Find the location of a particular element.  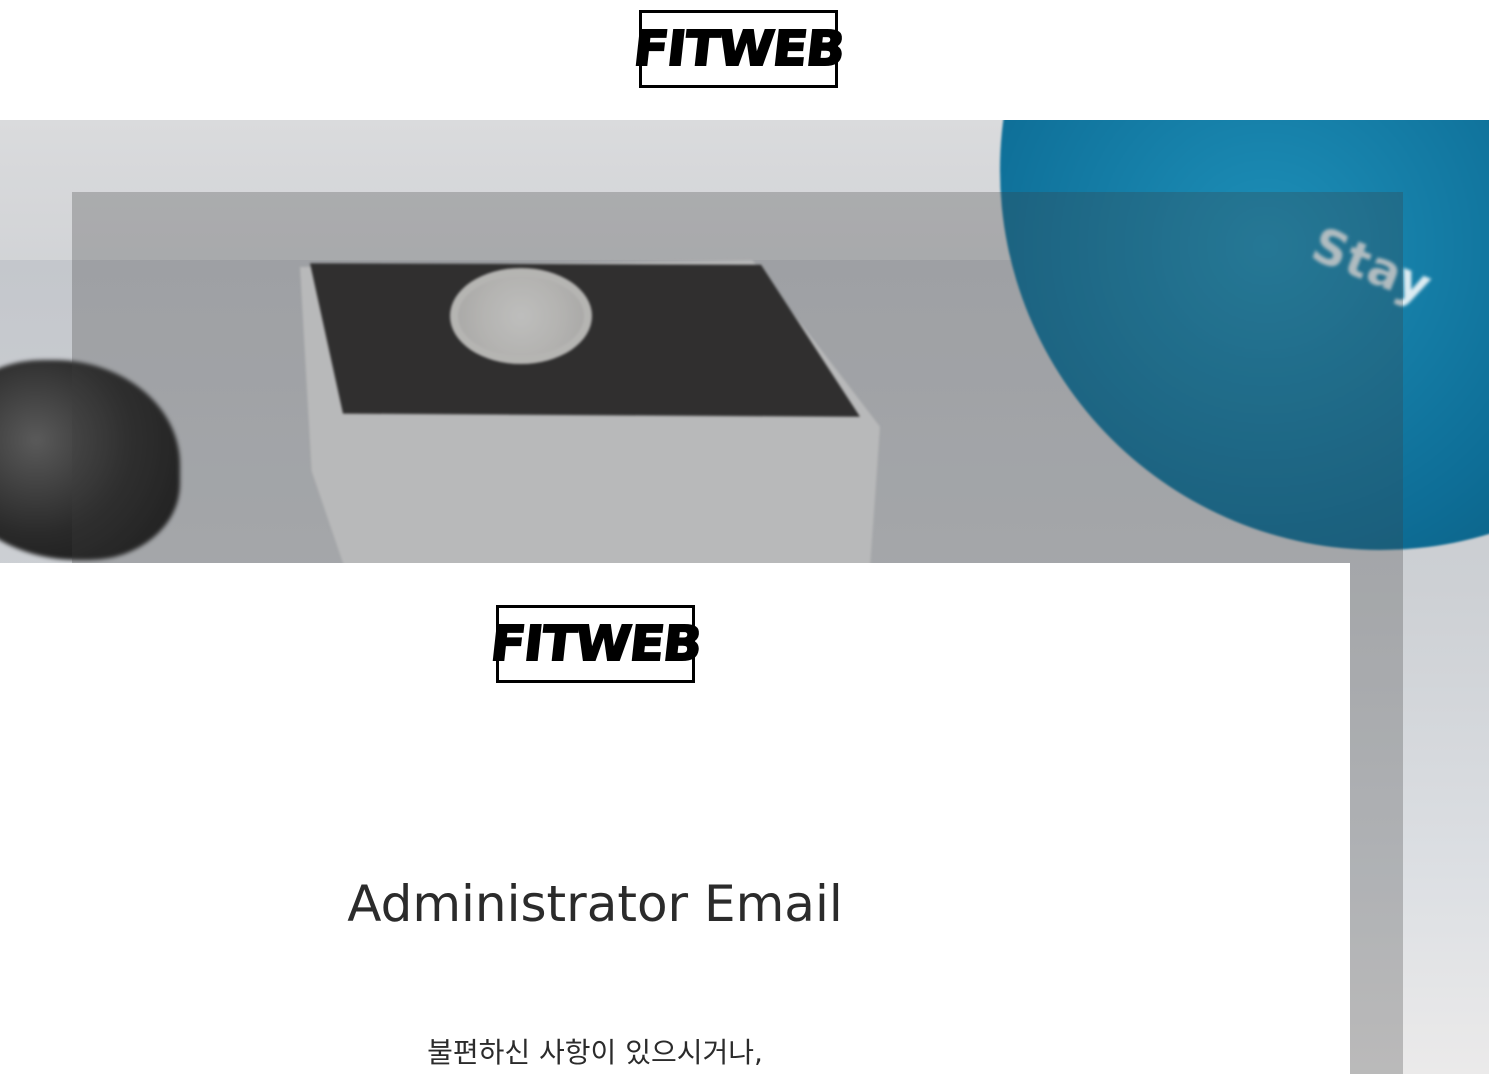

card-logo-text: FITWEB is located at coordinates (596, 644).